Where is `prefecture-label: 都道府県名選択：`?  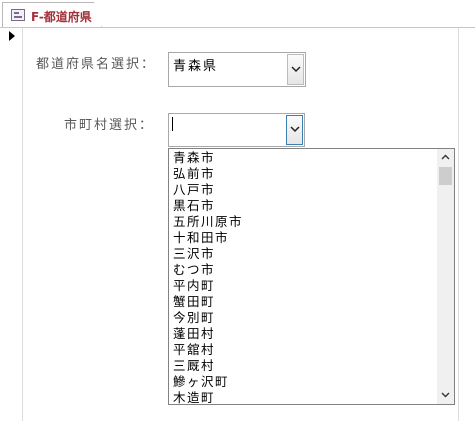
prefecture-label: 都道府県名選択： is located at coordinates (96, 64).